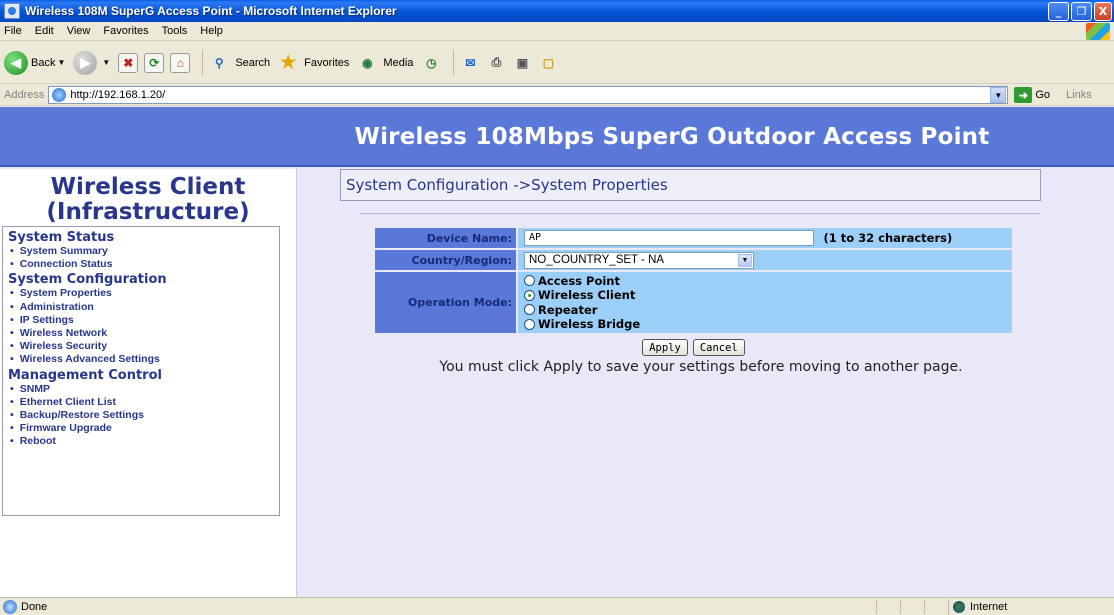 This screenshot has height=615, width=1114. Describe the element at coordinates (59, 95) in the screenshot. I see `page-icon` at that location.